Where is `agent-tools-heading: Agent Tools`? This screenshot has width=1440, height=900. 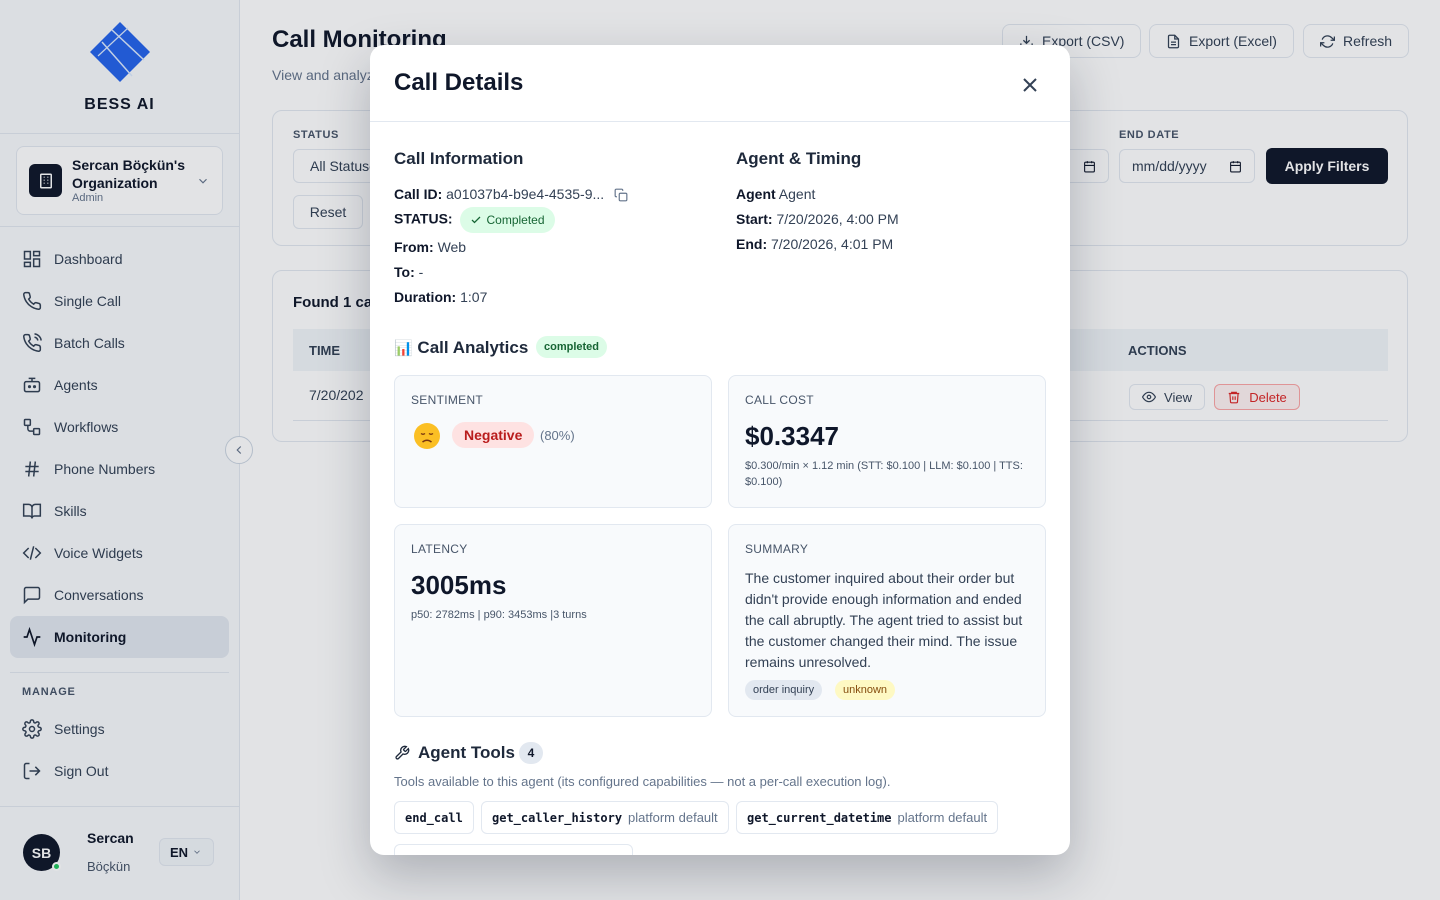
agent-tools-heading: Agent Tools is located at coordinates (454, 753).